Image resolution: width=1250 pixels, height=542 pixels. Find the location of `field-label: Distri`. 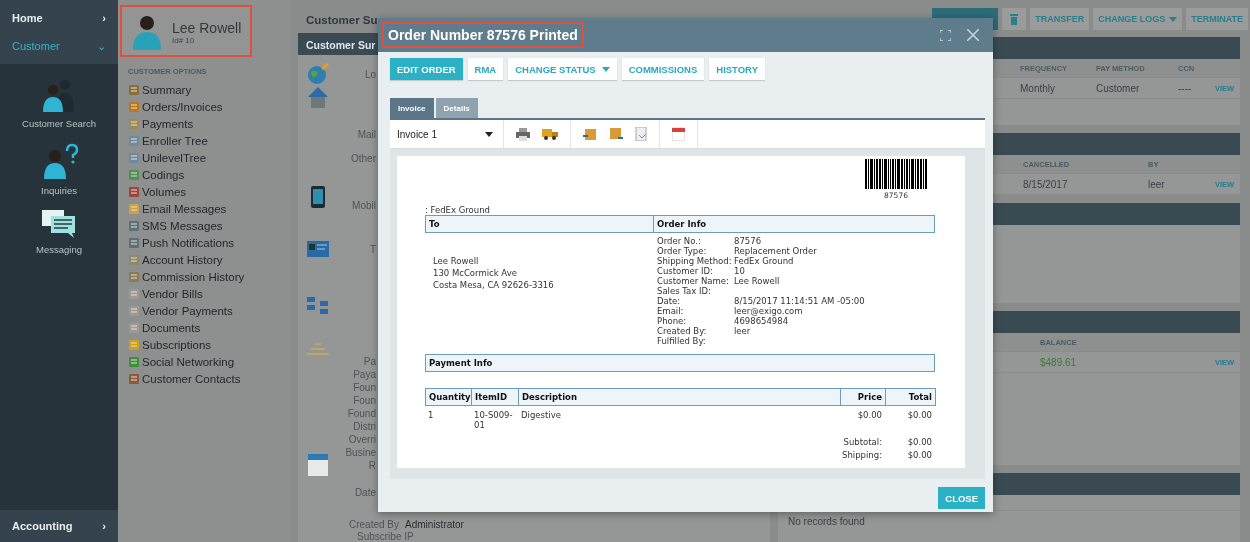

field-label: Distri is located at coordinates (364, 426).